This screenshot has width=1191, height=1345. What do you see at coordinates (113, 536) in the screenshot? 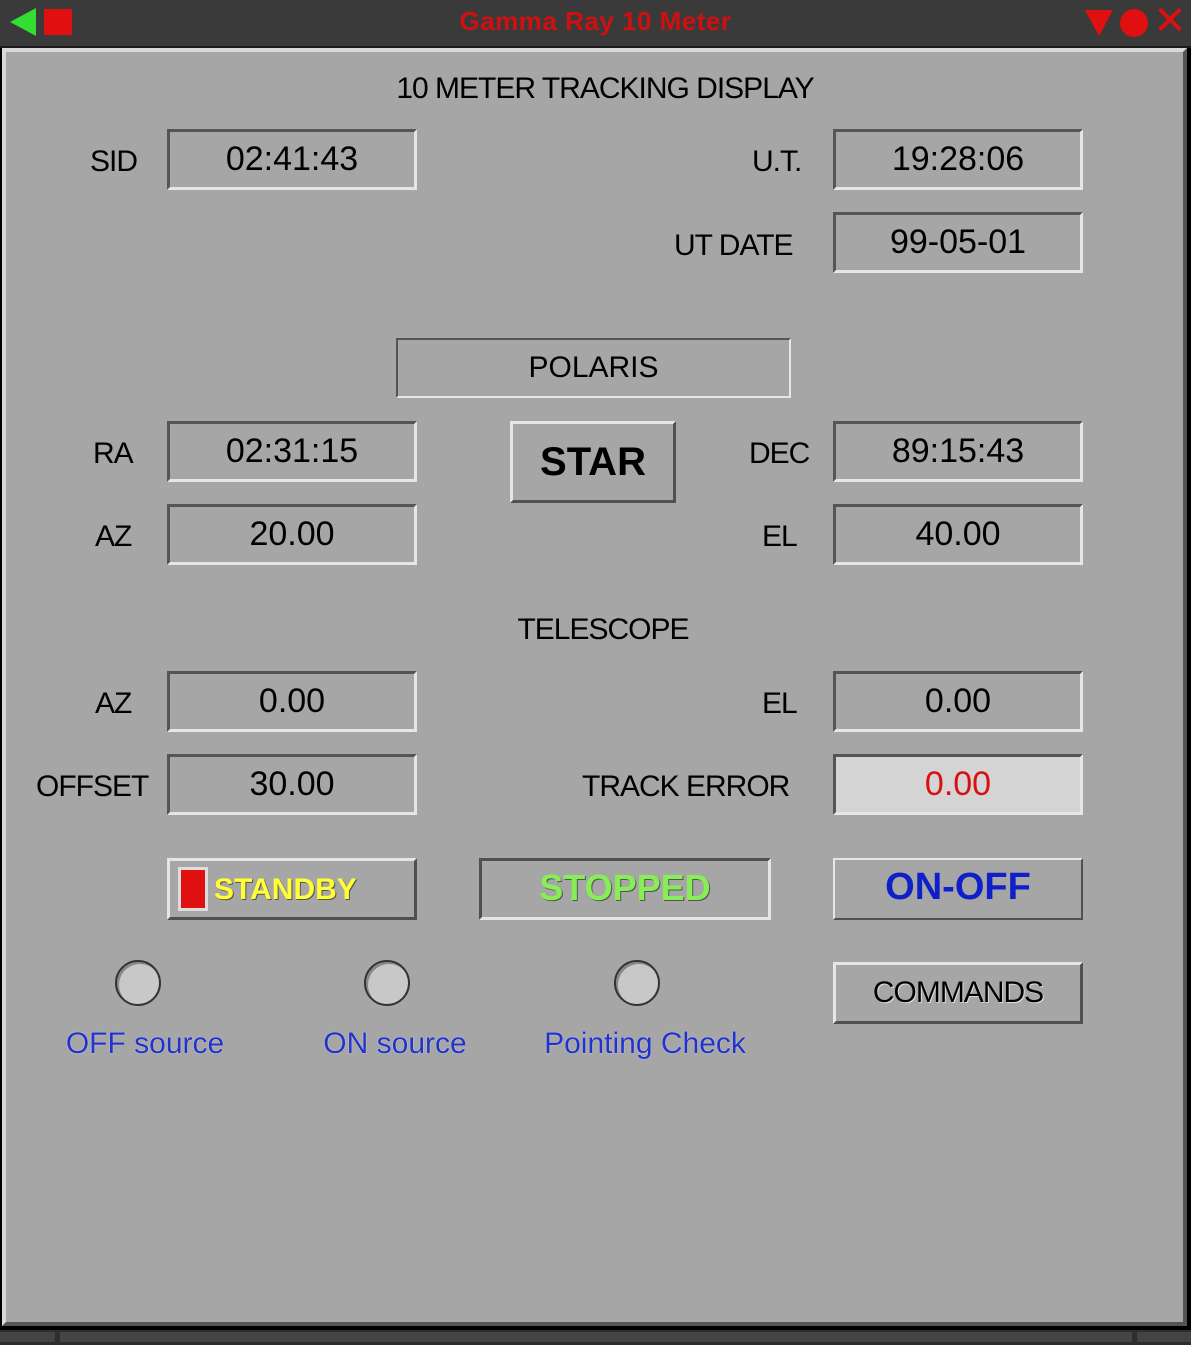
I see `source-az-label: AZ` at bounding box center [113, 536].